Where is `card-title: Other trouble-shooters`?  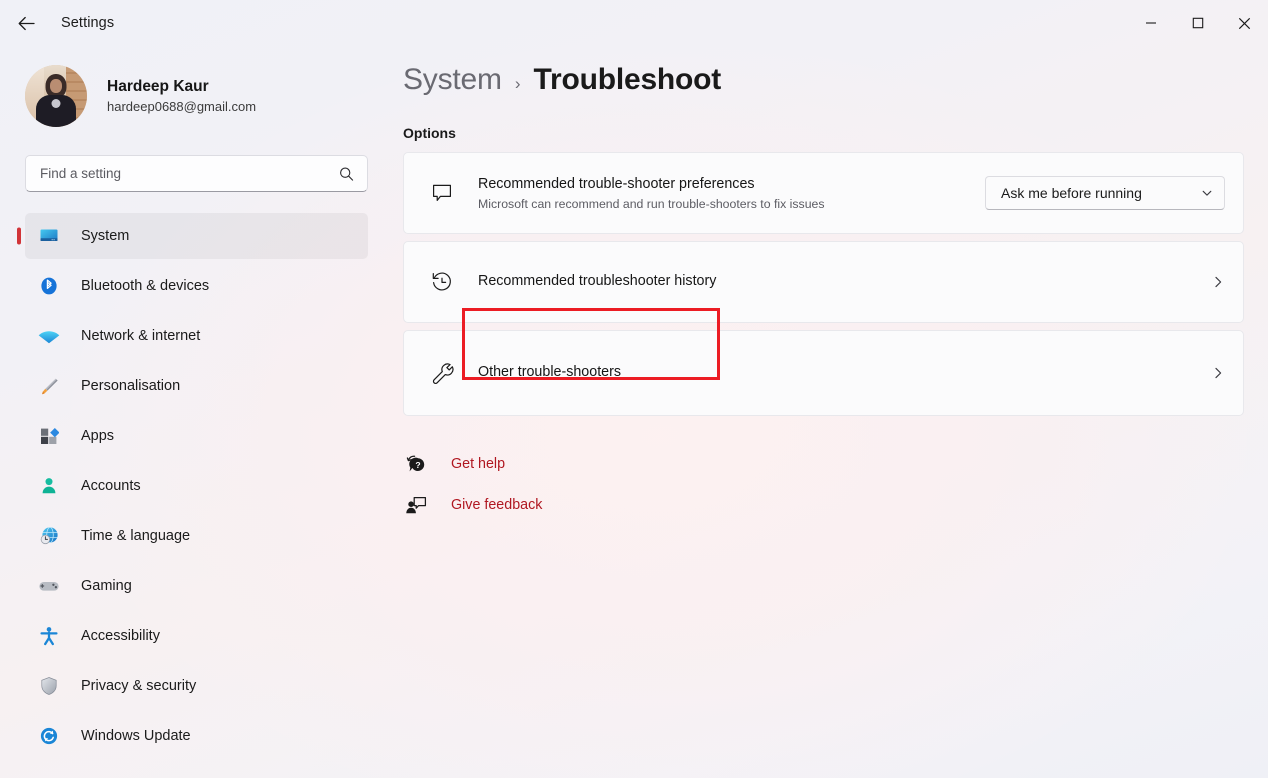
card-title: Other trouble-shooters is located at coordinates (550, 372).